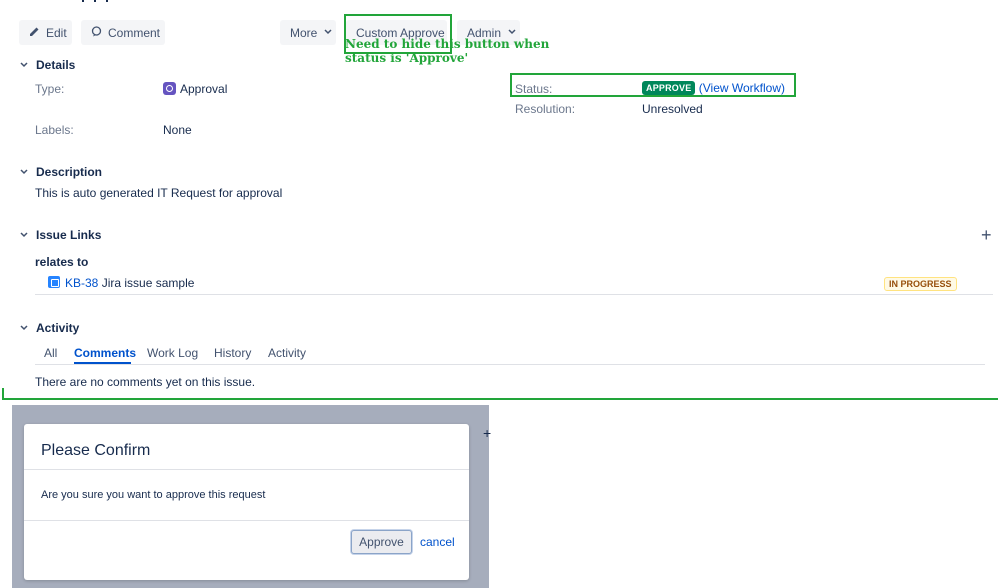 Image resolution: width=998 pixels, height=588 pixels. What do you see at coordinates (204, 89) in the screenshot?
I see `type-value-text: Approval` at bounding box center [204, 89].